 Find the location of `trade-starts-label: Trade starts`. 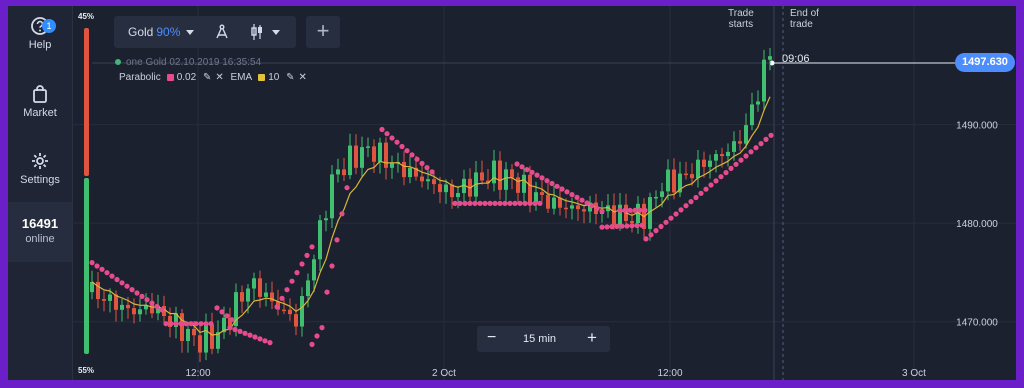

trade-starts-label: Trade starts is located at coordinates (741, 19).